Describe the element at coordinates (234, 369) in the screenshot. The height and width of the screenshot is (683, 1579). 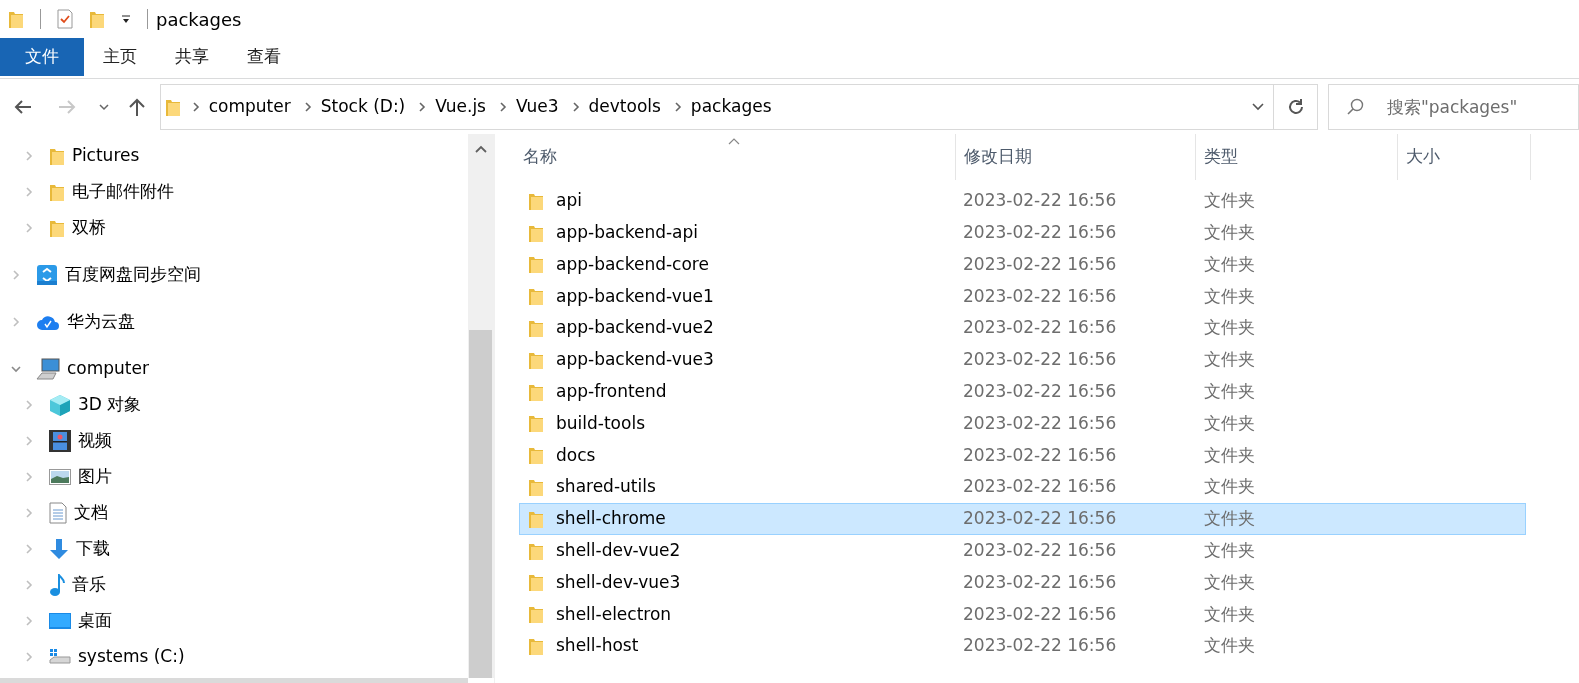
I see `nav-item: computer` at that location.